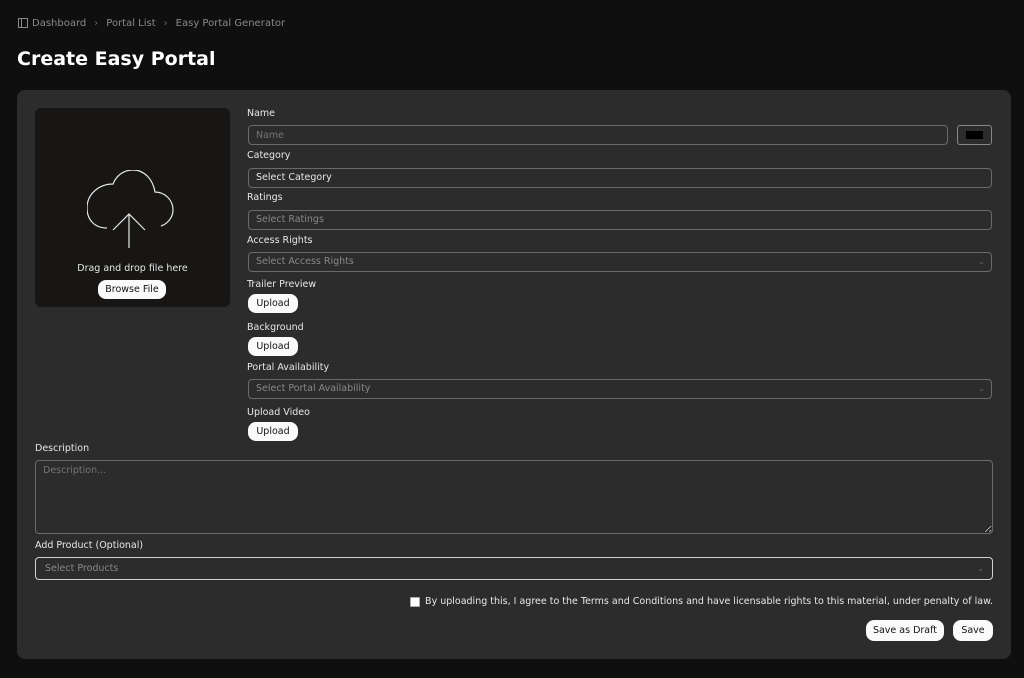 The width and height of the screenshot is (1024, 678). I want to click on video-upload-button: Upload, so click(273, 431).